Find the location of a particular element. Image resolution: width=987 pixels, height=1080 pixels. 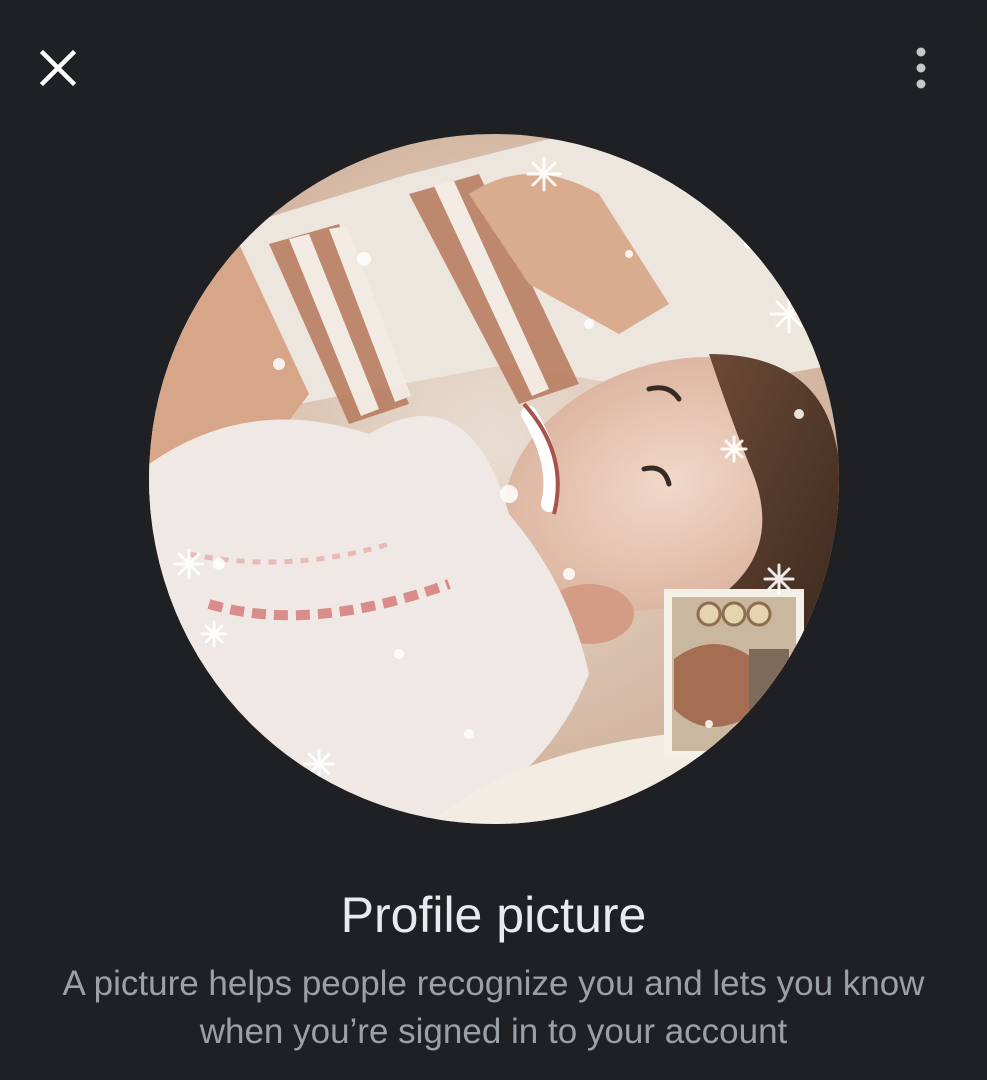

more-options-button is located at coordinates (921, 68).